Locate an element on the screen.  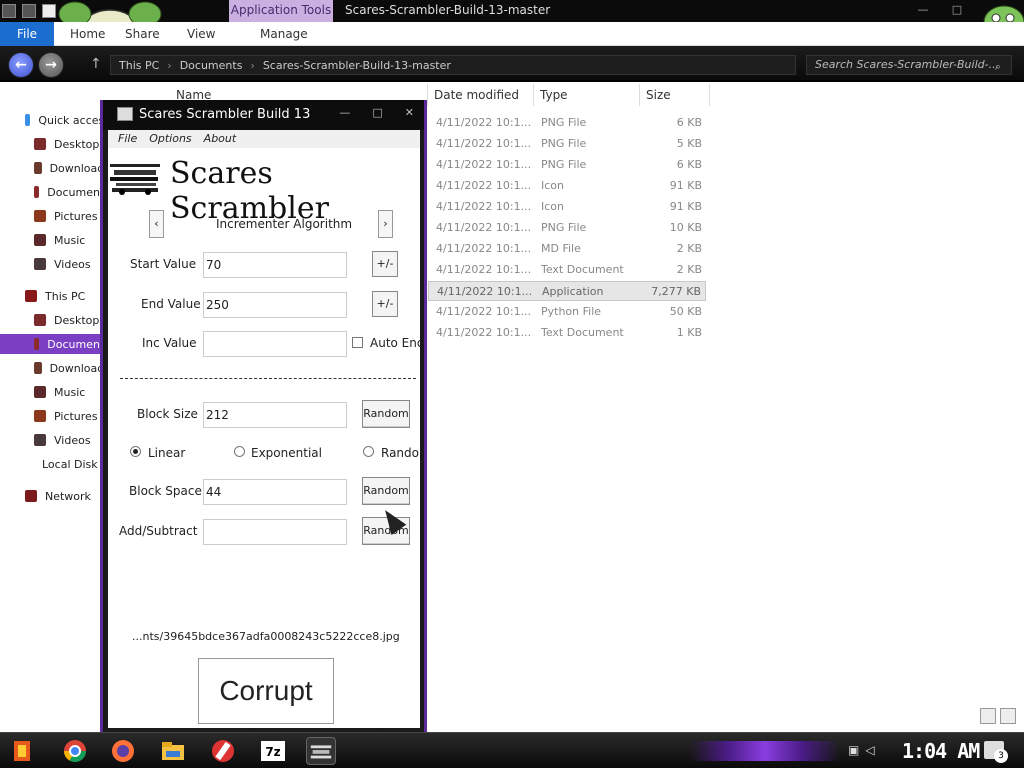
file-row: 4/11/2022 10:1... Application 7,277 KB is located at coordinates (567, 291).